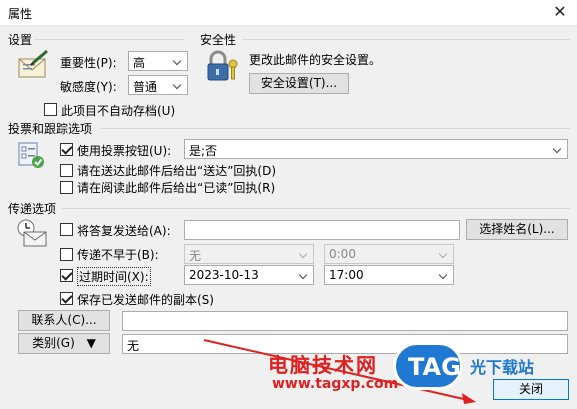  Describe the element at coordinates (53, 343) in the screenshot. I see `categories-button-label: 类别(G)` at that location.